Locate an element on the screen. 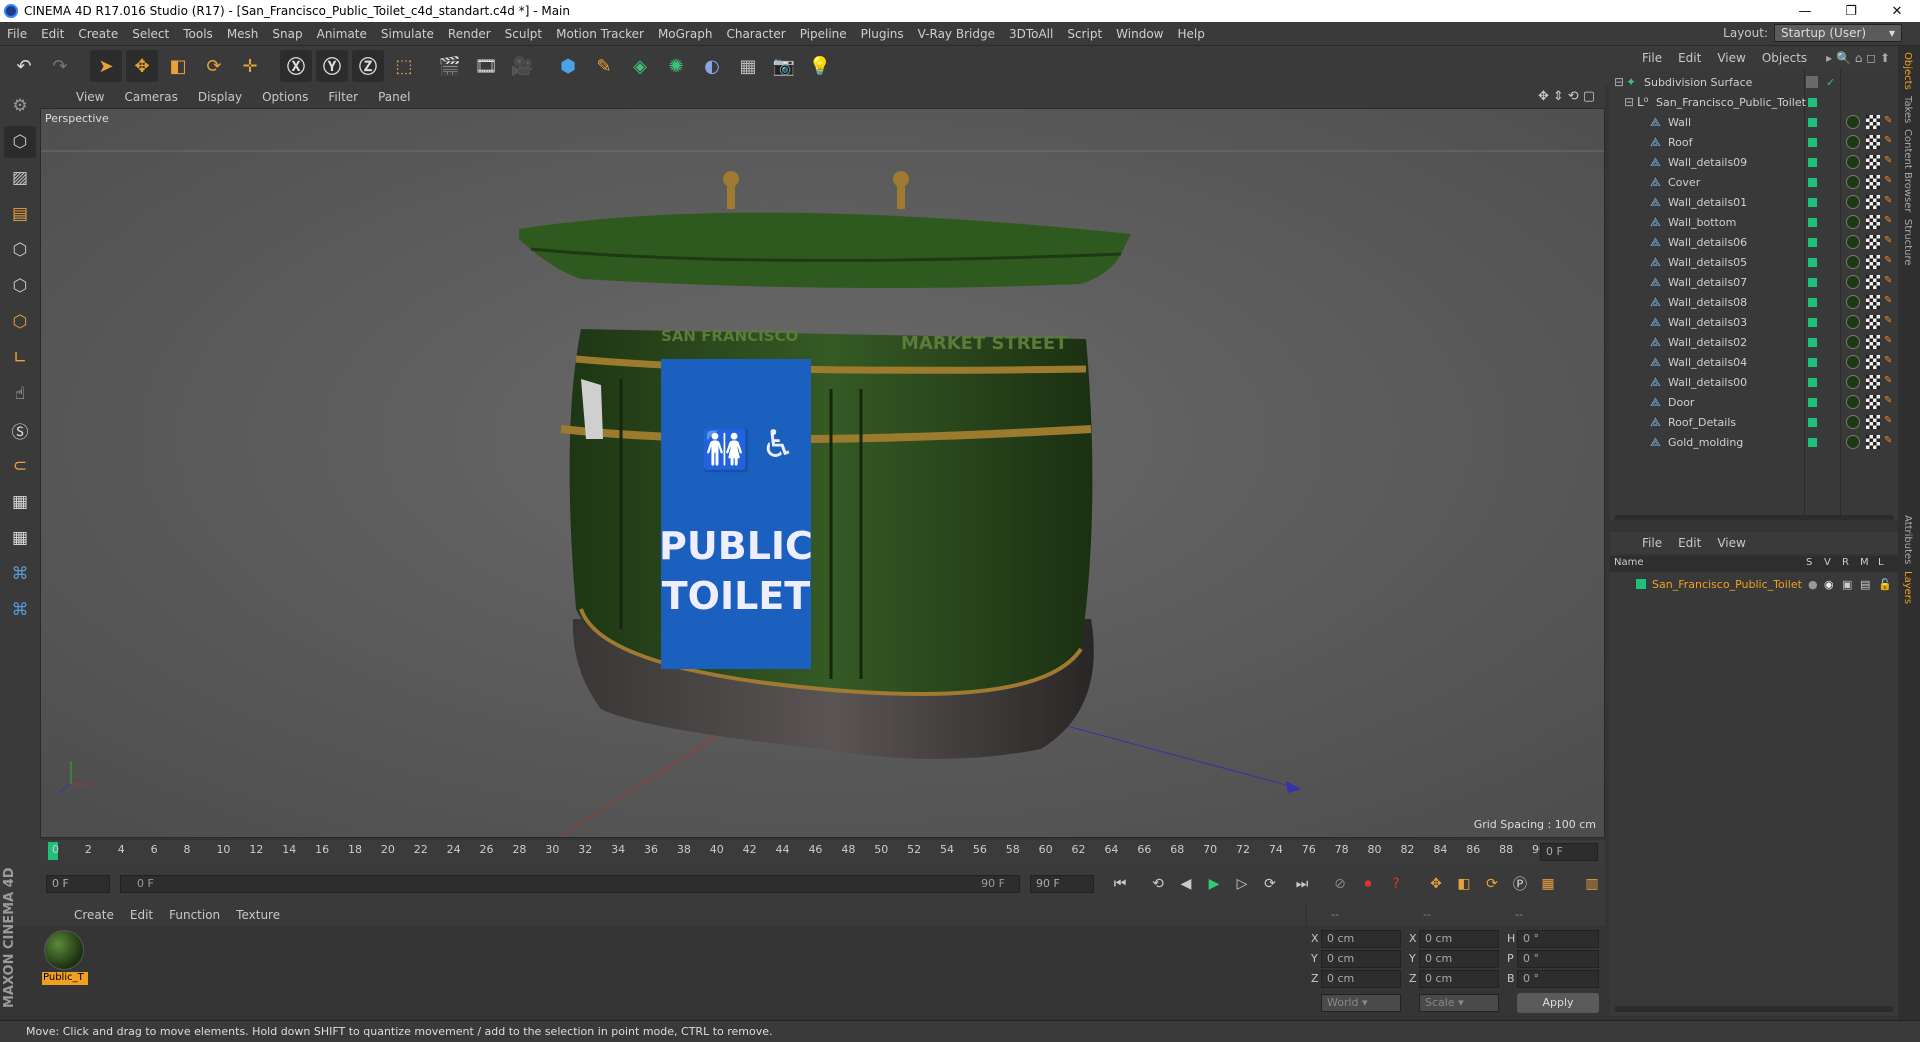  size-y-field: 0 cm is located at coordinates (1459, 959).